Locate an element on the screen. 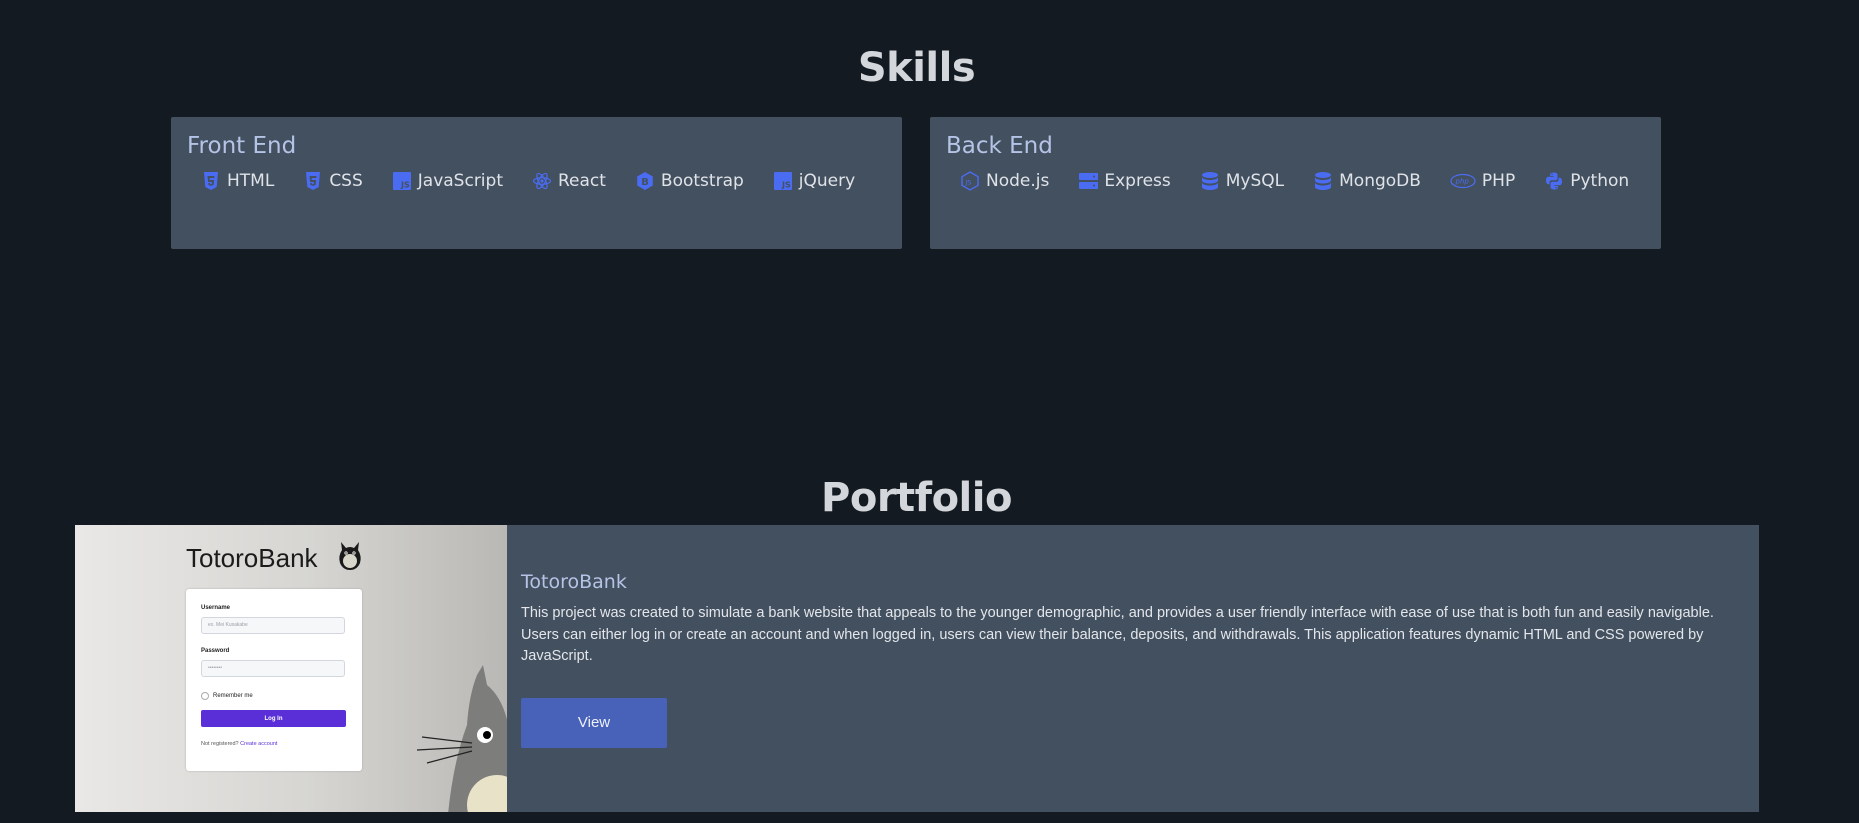  skill-label: Node.js is located at coordinates (1018, 181).